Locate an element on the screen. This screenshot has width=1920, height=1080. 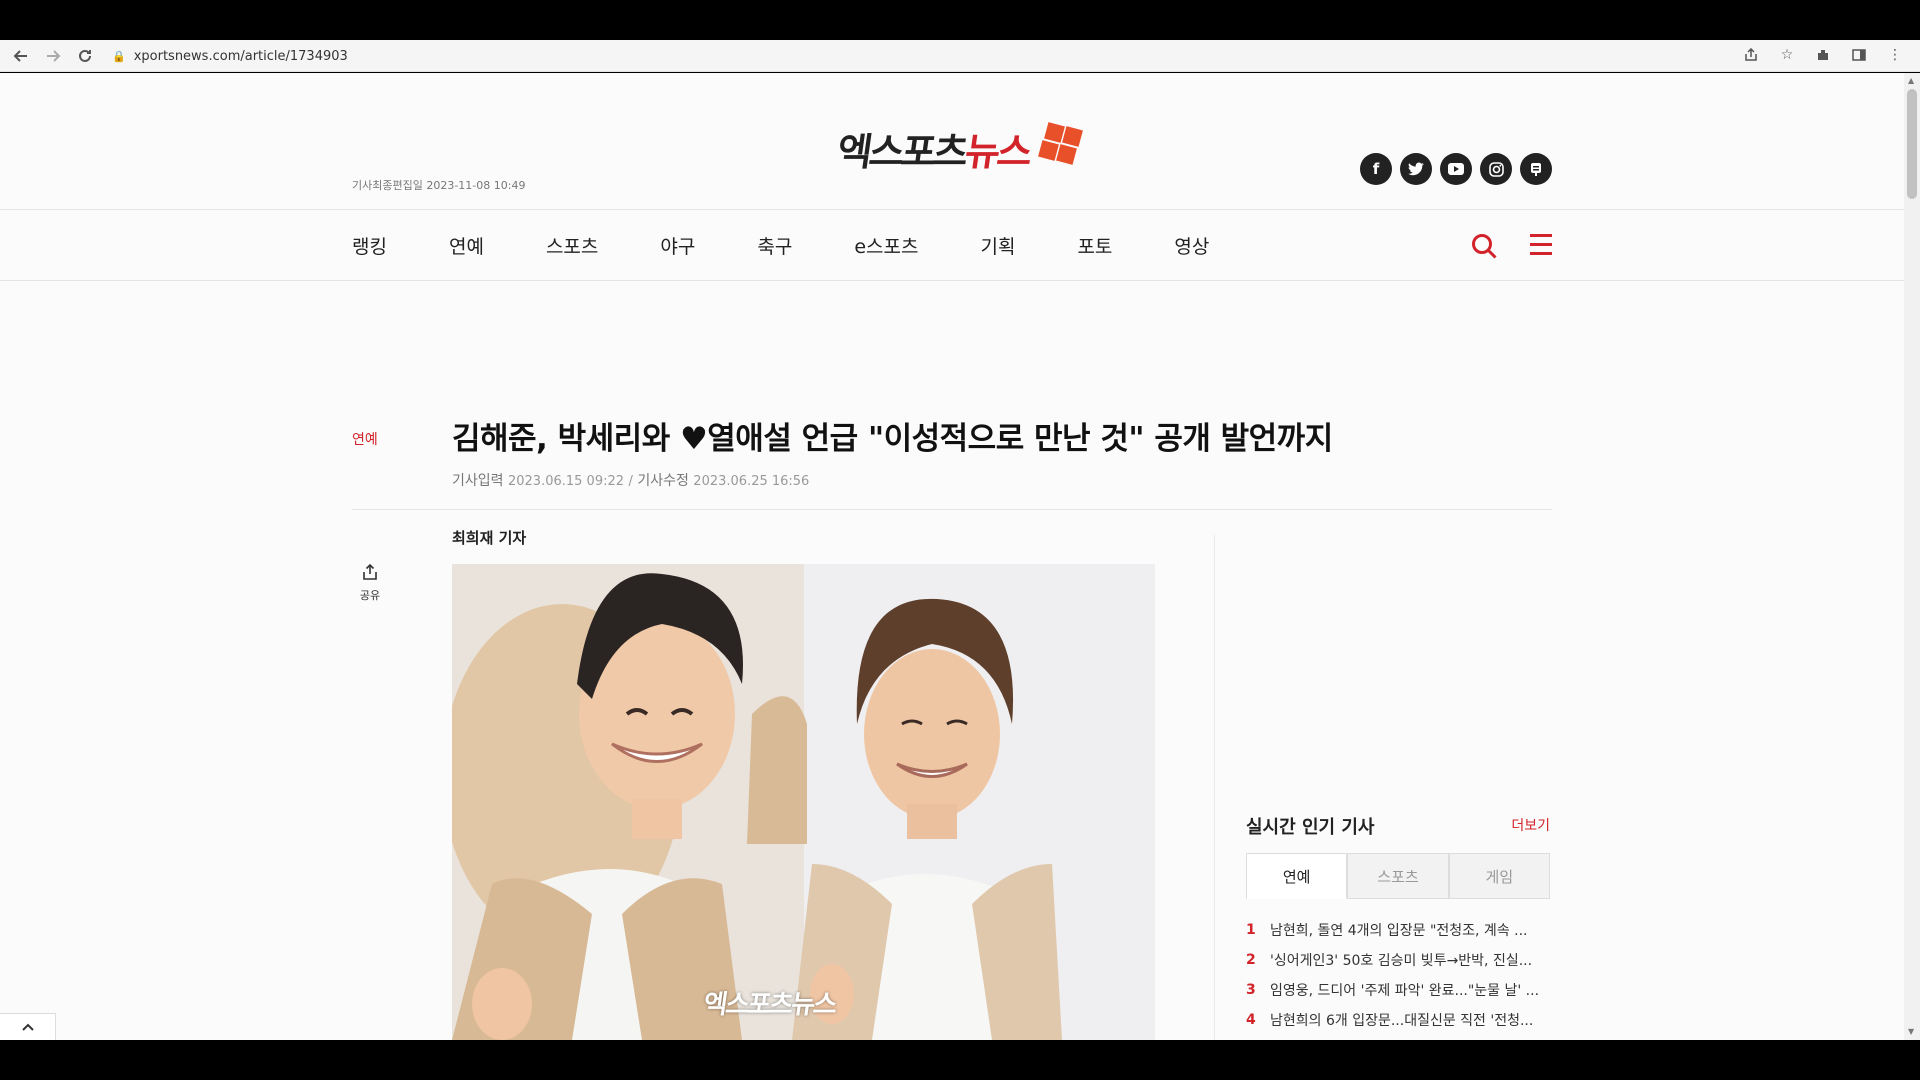
article-category: 연예 is located at coordinates (365, 439).